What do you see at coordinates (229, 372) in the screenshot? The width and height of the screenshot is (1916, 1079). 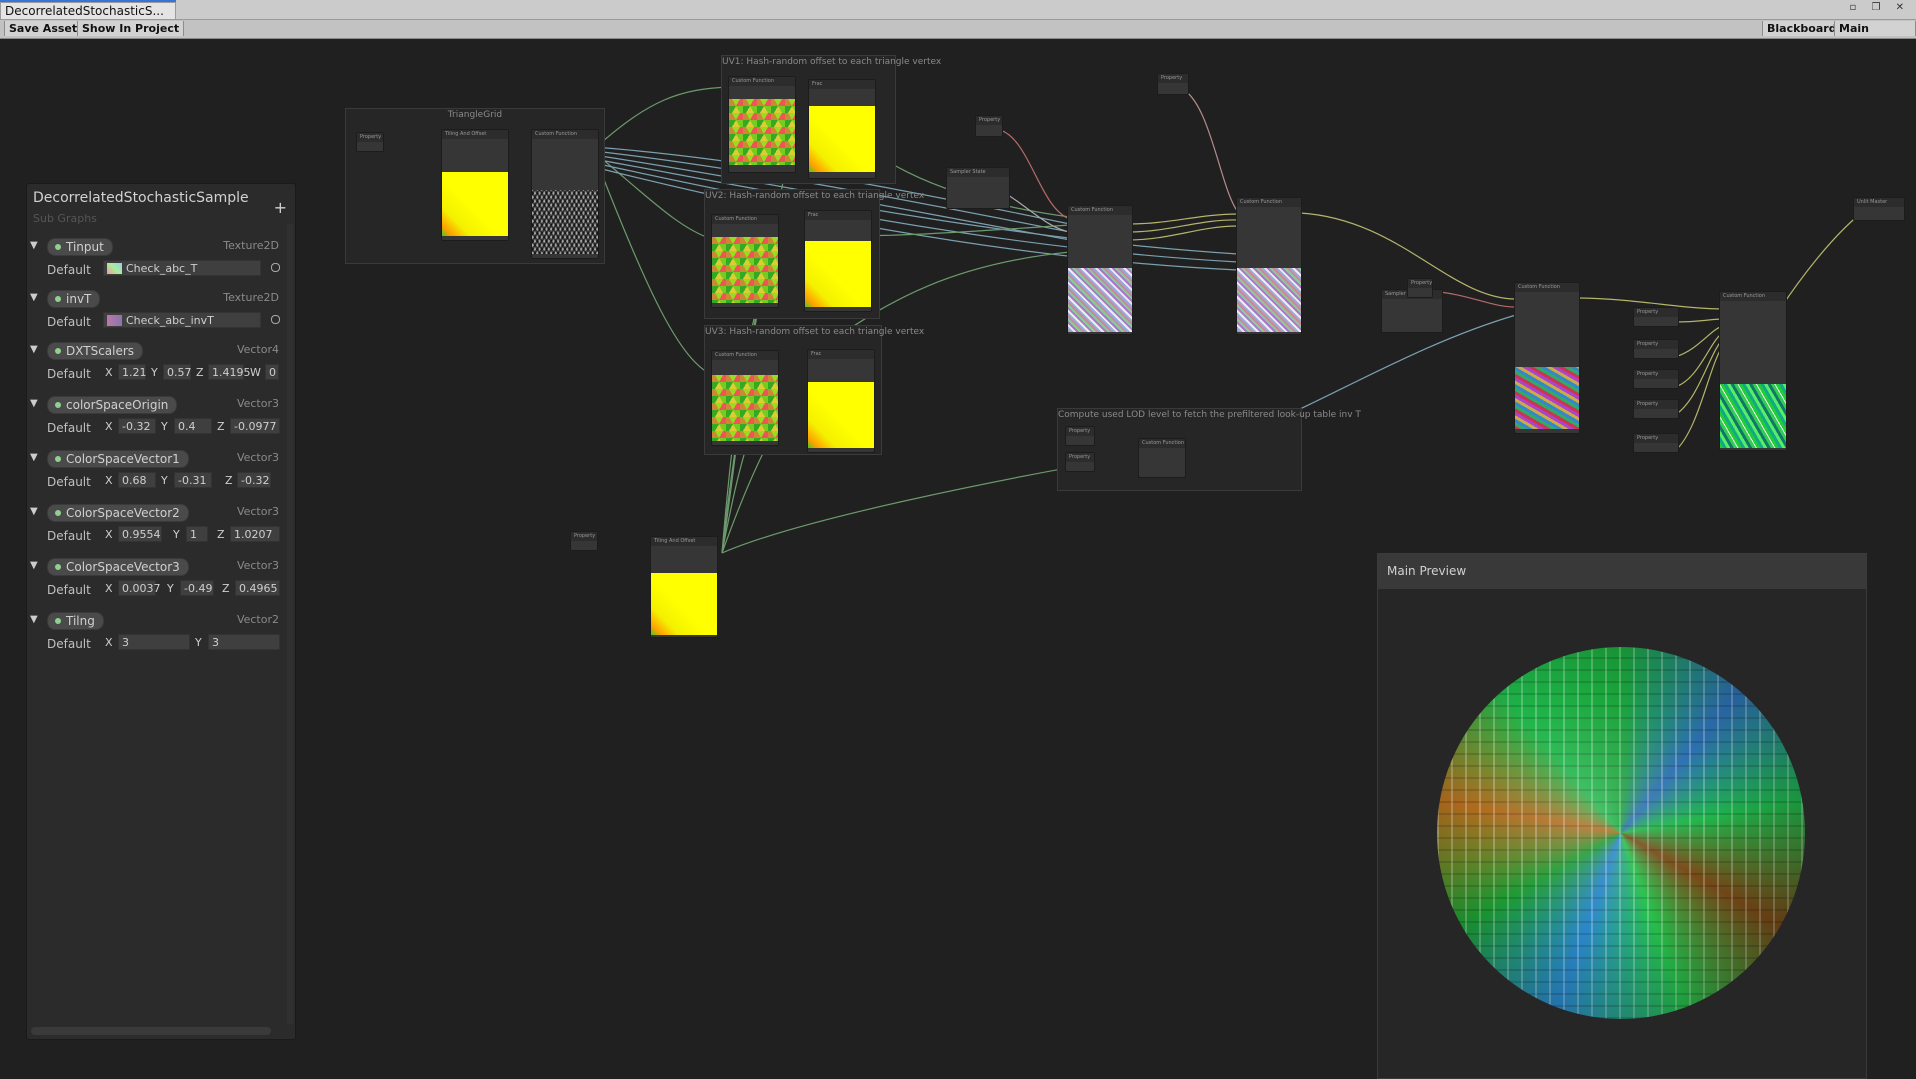 I see `z-field: 1.4195` at bounding box center [229, 372].